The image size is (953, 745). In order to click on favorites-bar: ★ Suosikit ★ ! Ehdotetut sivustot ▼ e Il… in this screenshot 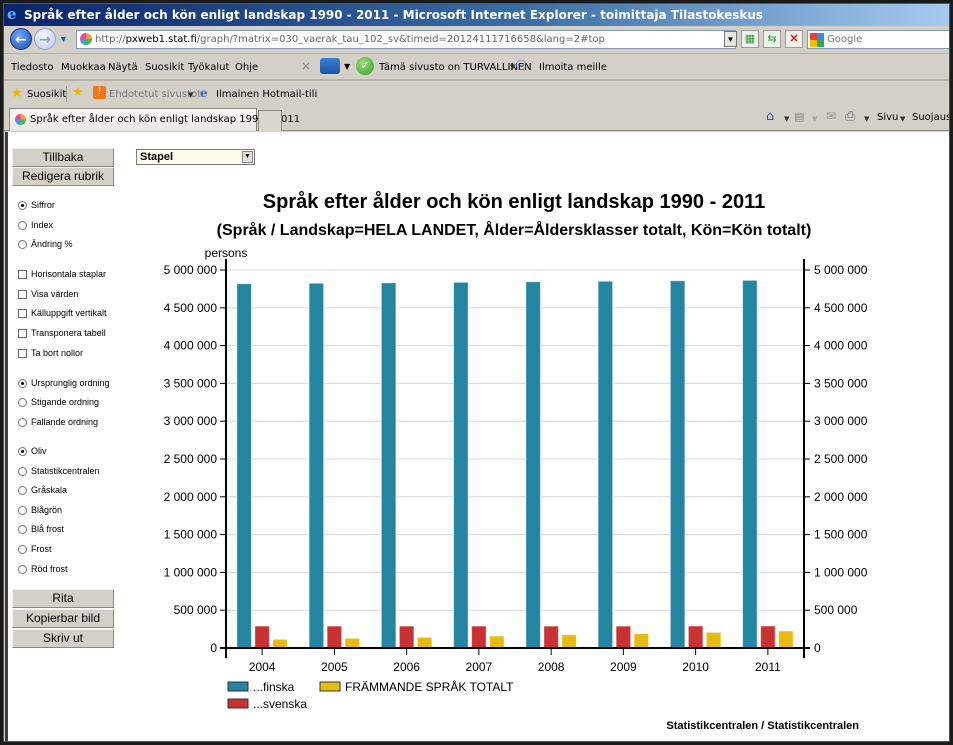, I will do `click(476, 94)`.